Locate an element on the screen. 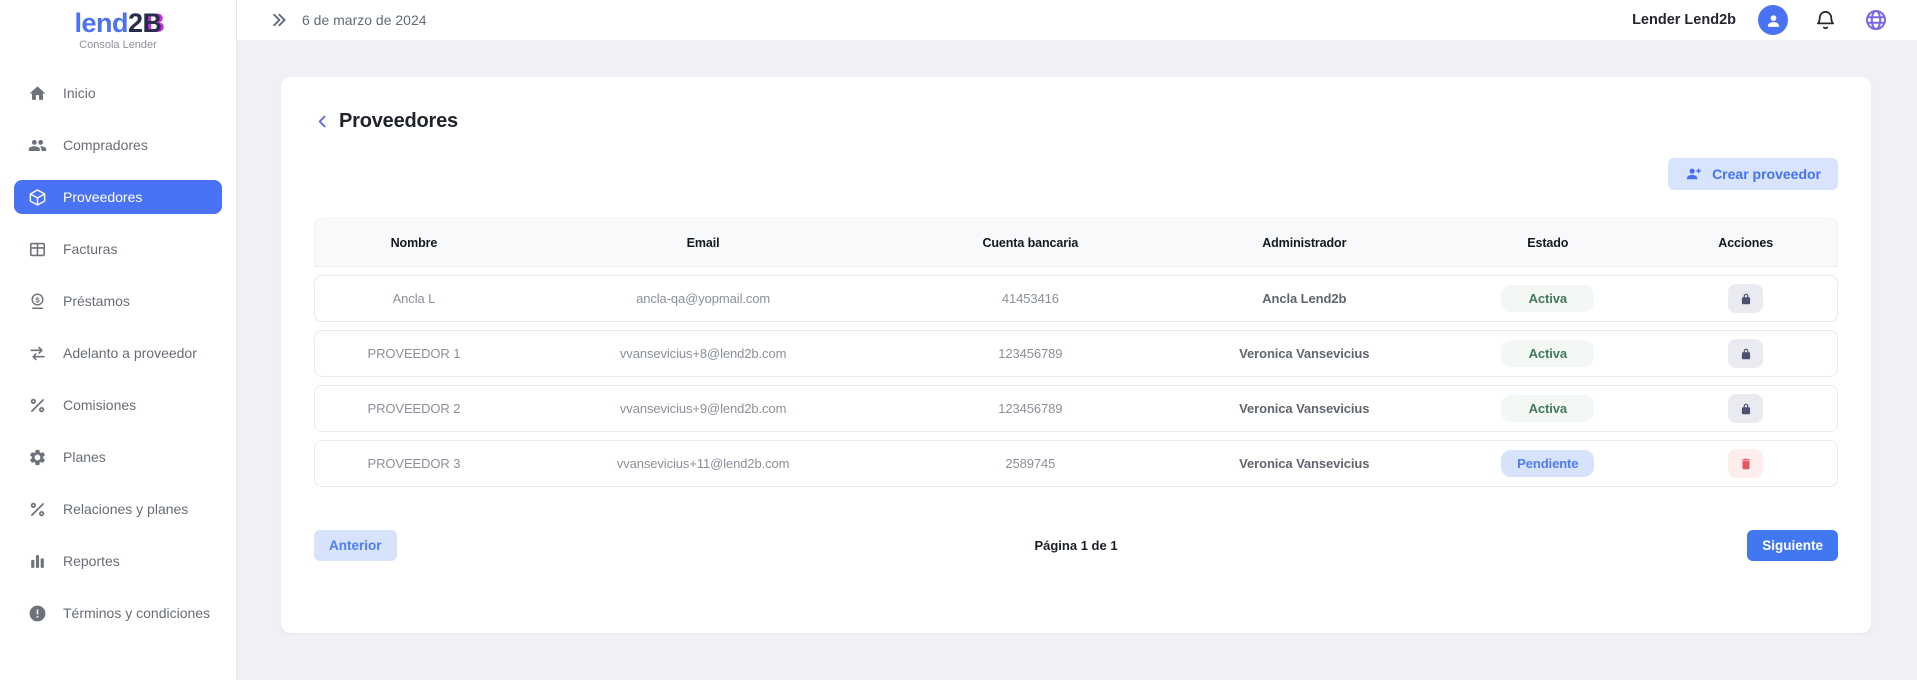 Image resolution: width=1917 pixels, height=680 pixels. sidebar-item-terminos-y-condiciones: Términos y condiciones is located at coordinates (118, 613).